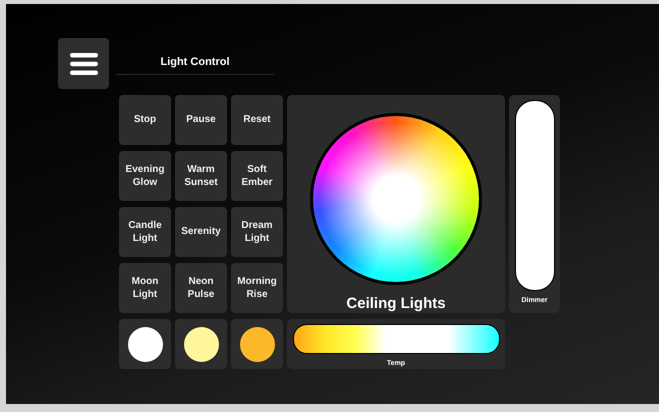 The width and height of the screenshot is (659, 412). I want to click on preset-button: Candle Light, so click(145, 232).